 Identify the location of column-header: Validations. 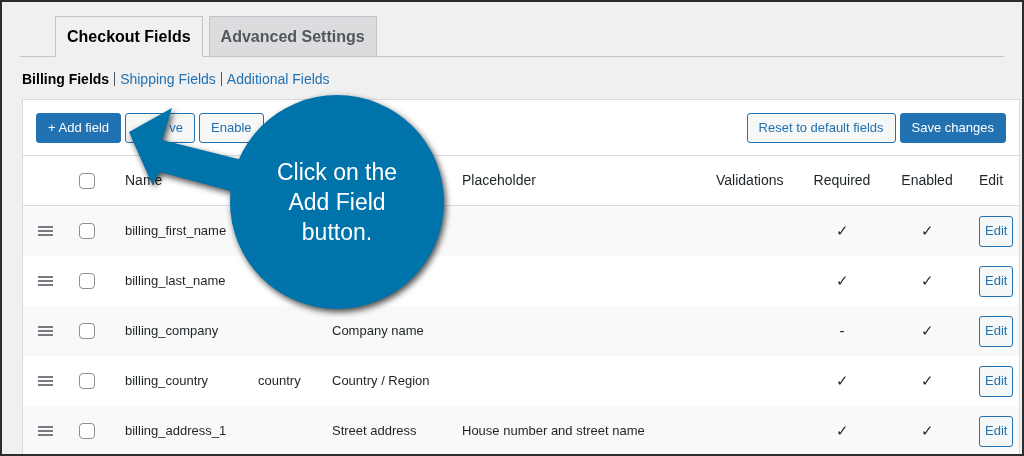
(750, 180).